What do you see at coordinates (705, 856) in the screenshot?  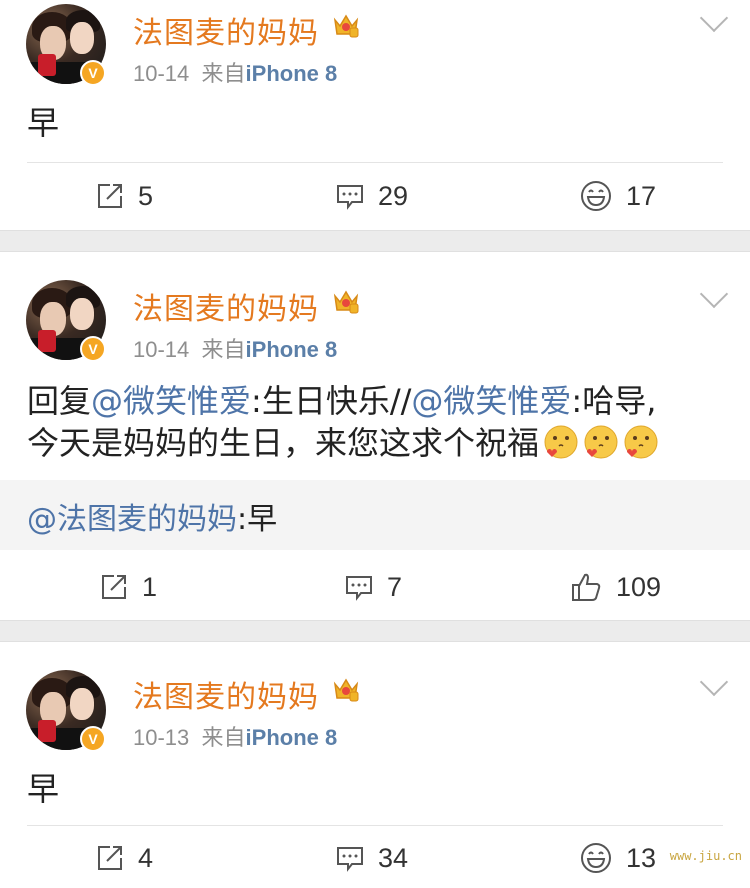 I see `watermark: www.jiu.cn` at bounding box center [705, 856].